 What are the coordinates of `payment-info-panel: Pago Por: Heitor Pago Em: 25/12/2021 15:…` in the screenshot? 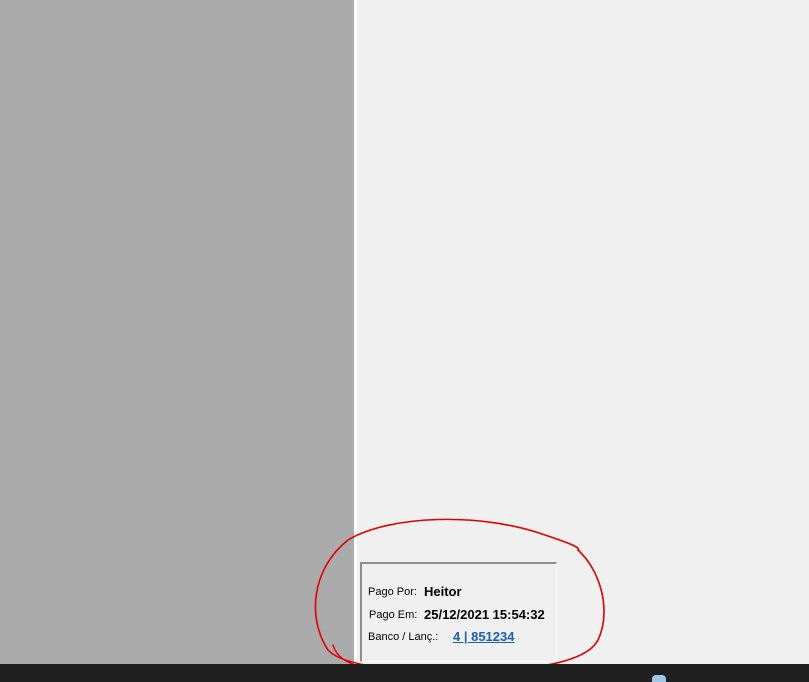 It's located at (458, 612).